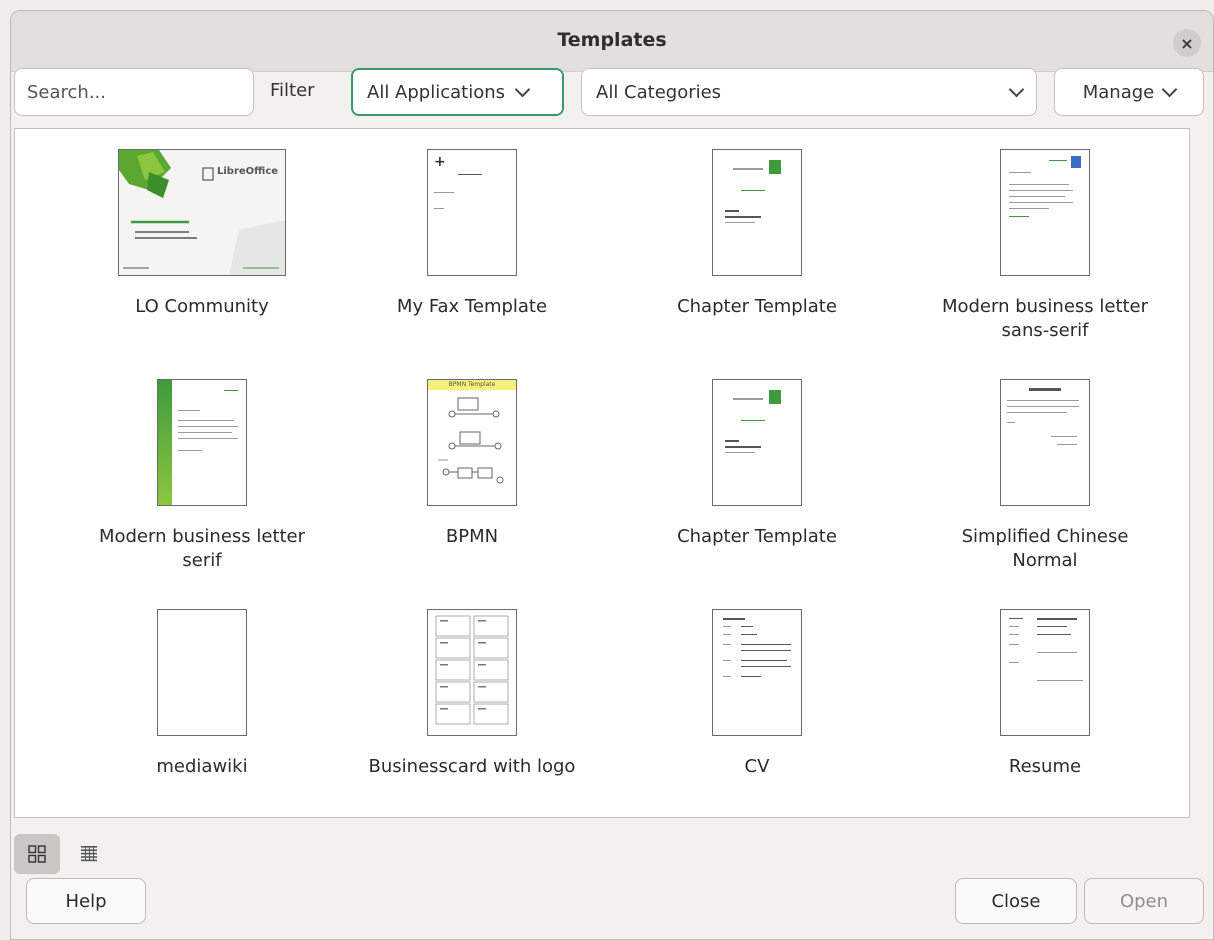  Describe the element at coordinates (472, 212) in the screenshot. I see `template-thumbnail: +` at that location.